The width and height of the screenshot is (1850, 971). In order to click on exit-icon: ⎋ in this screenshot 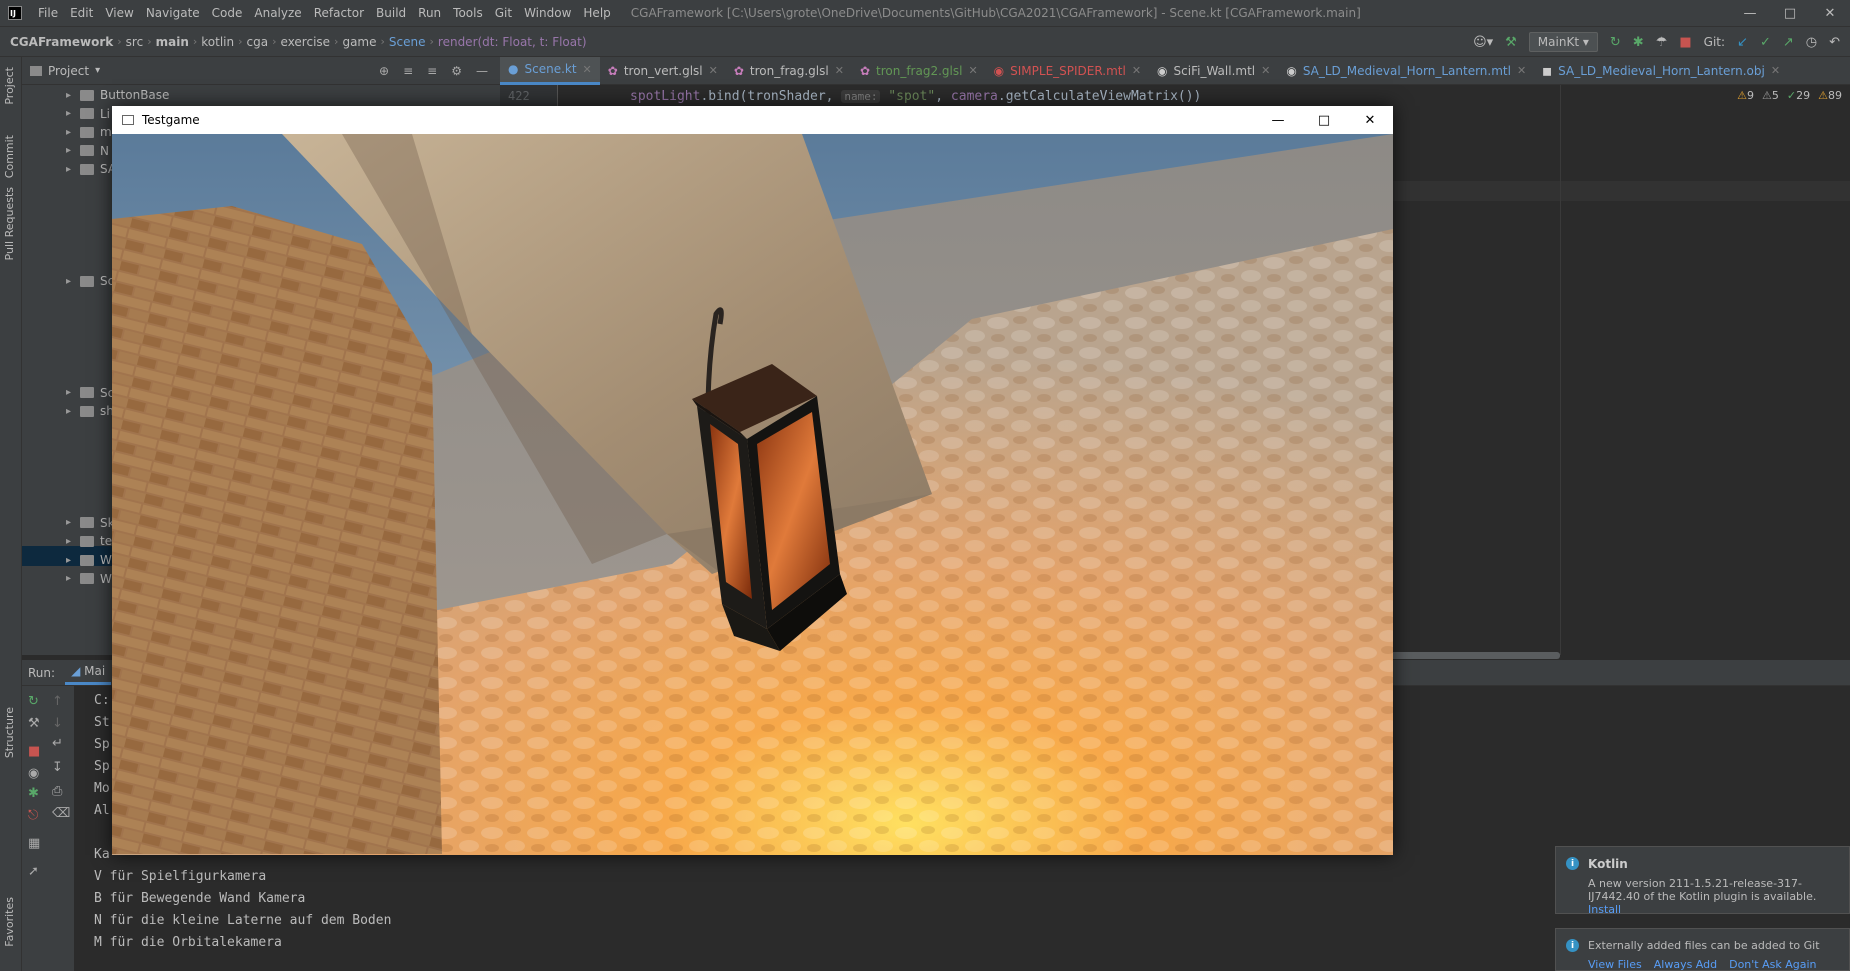, I will do `click(33, 815)`.